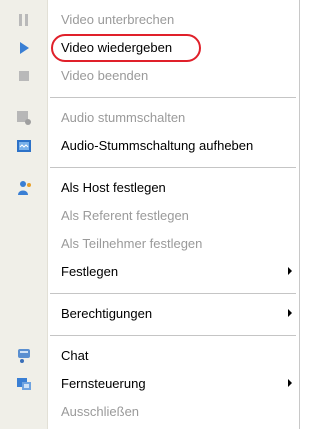 This screenshot has width=320, height=429. What do you see at coordinates (90, 271) in the screenshot?
I see `menu-item-label: Festlegen` at bounding box center [90, 271].